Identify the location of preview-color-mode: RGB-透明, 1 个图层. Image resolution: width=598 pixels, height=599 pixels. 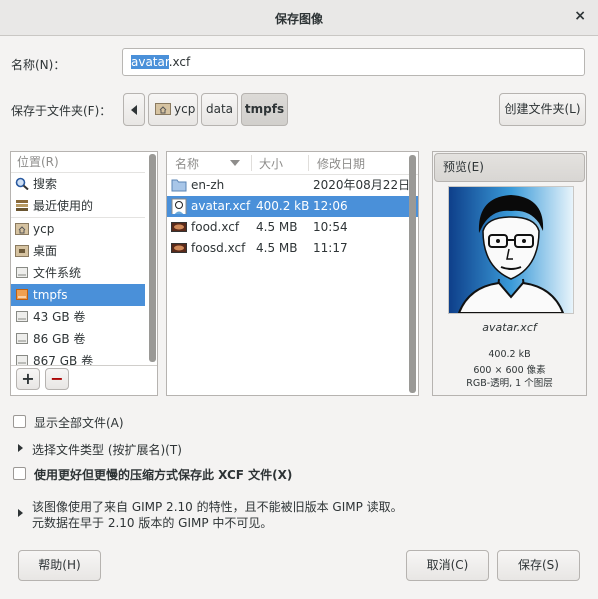
(509, 383).